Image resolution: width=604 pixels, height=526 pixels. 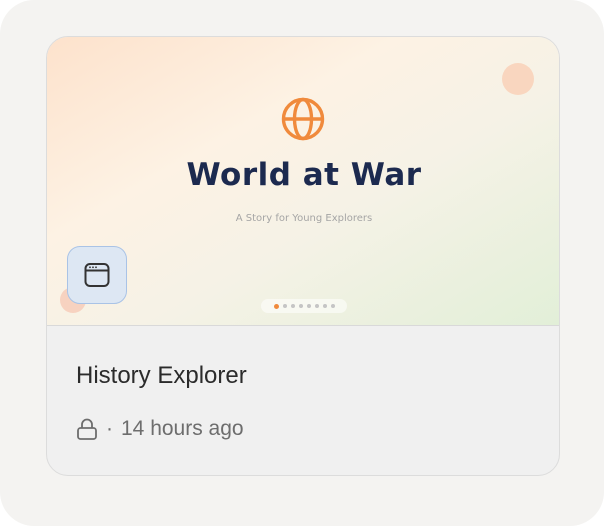 What do you see at coordinates (303, 119) in the screenshot?
I see `globe-icon` at bounding box center [303, 119].